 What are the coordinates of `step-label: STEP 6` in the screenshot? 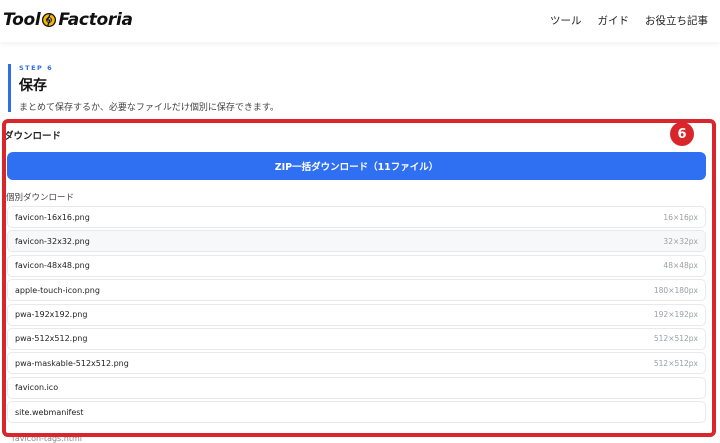 It's located at (36, 68).